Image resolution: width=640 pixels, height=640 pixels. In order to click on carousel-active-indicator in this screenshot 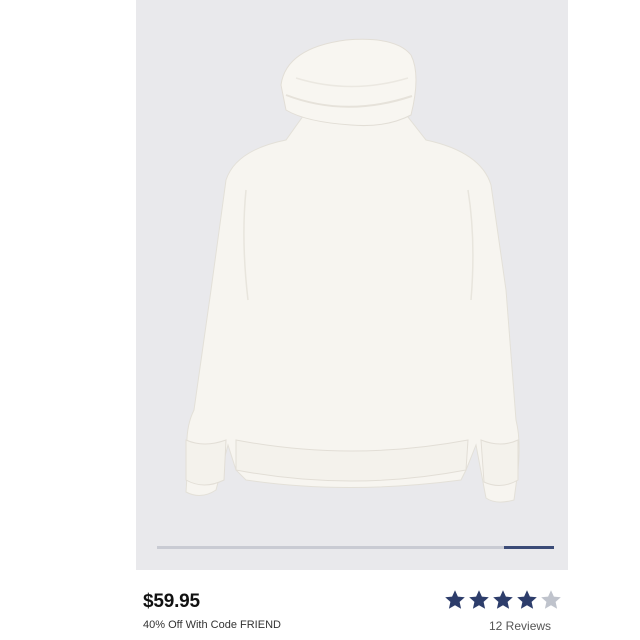, I will do `click(529, 547)`.